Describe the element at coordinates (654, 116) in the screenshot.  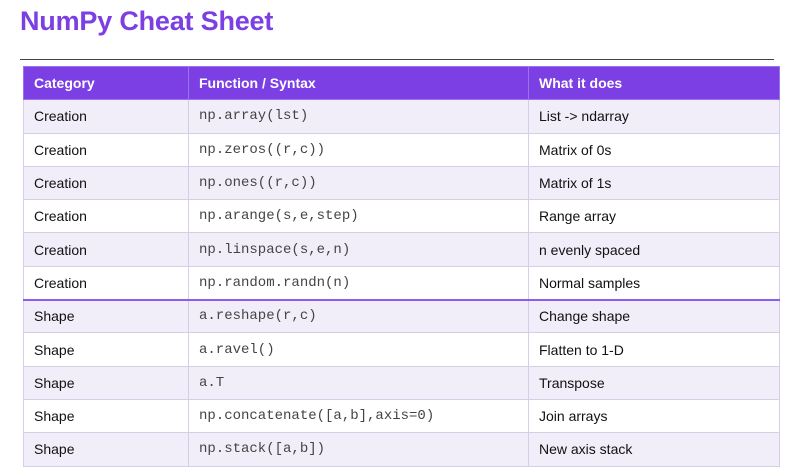
I see `description-cell: List -> ndarray` at that location.